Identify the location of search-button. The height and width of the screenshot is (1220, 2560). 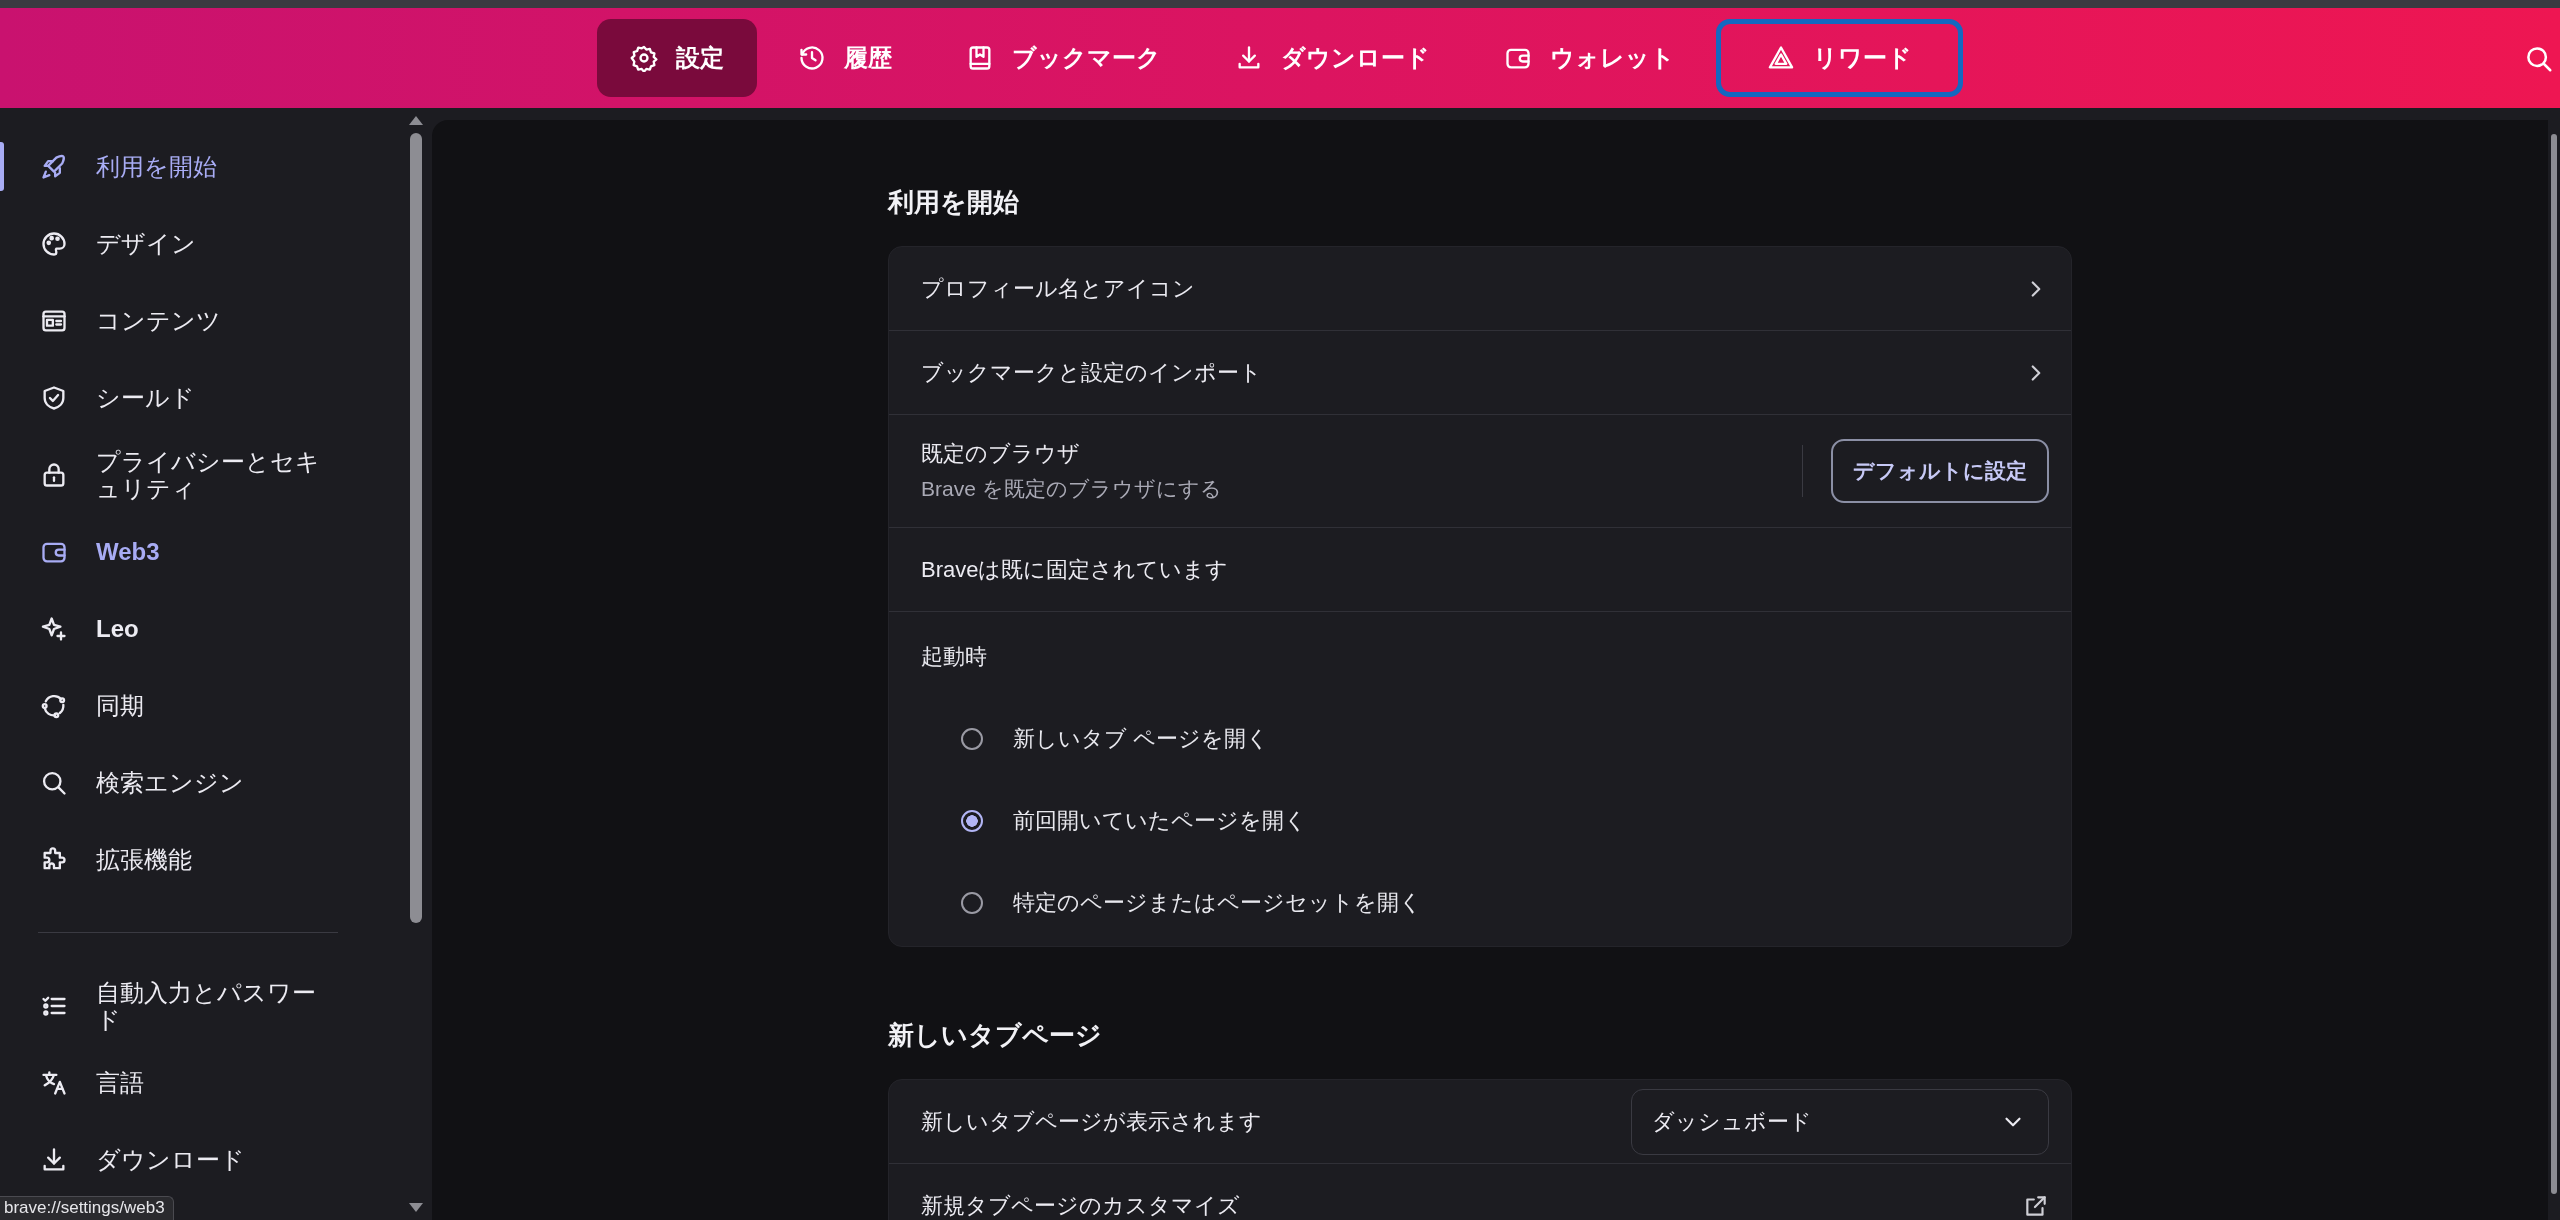
(2539, 59).